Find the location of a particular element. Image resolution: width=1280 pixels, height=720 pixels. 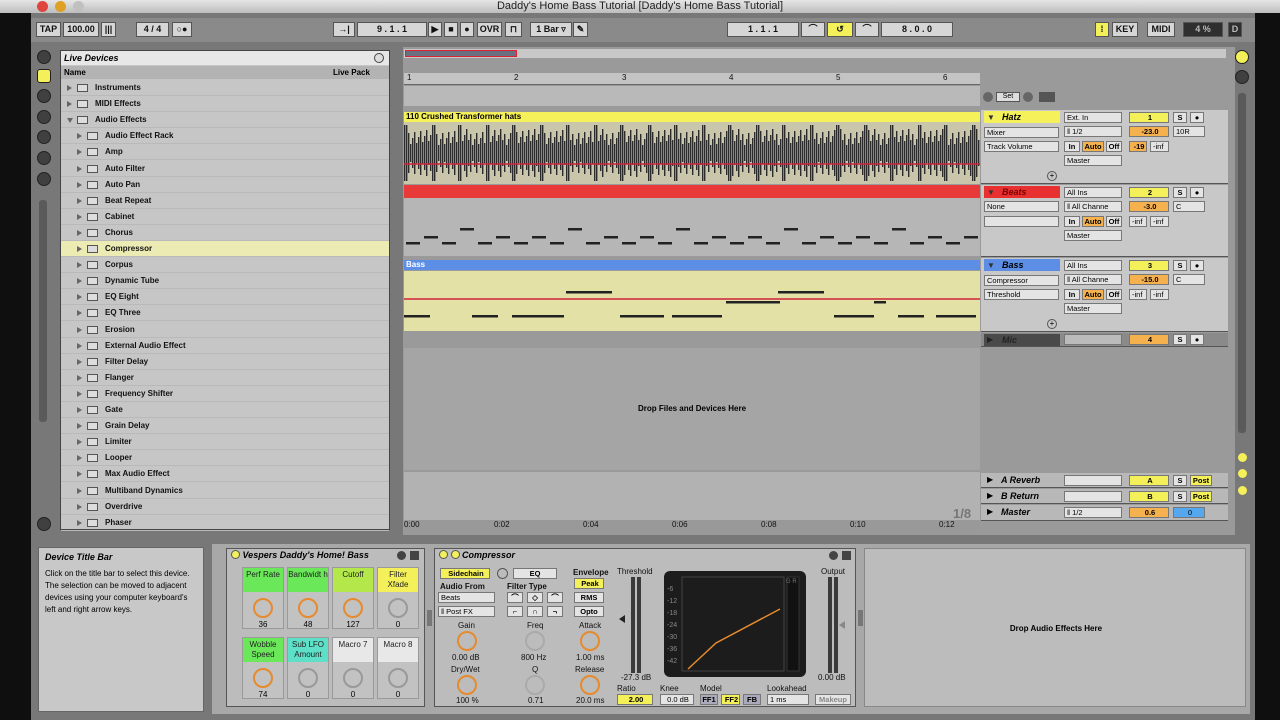

solo-button: S is located at coordinates (1180, 480).